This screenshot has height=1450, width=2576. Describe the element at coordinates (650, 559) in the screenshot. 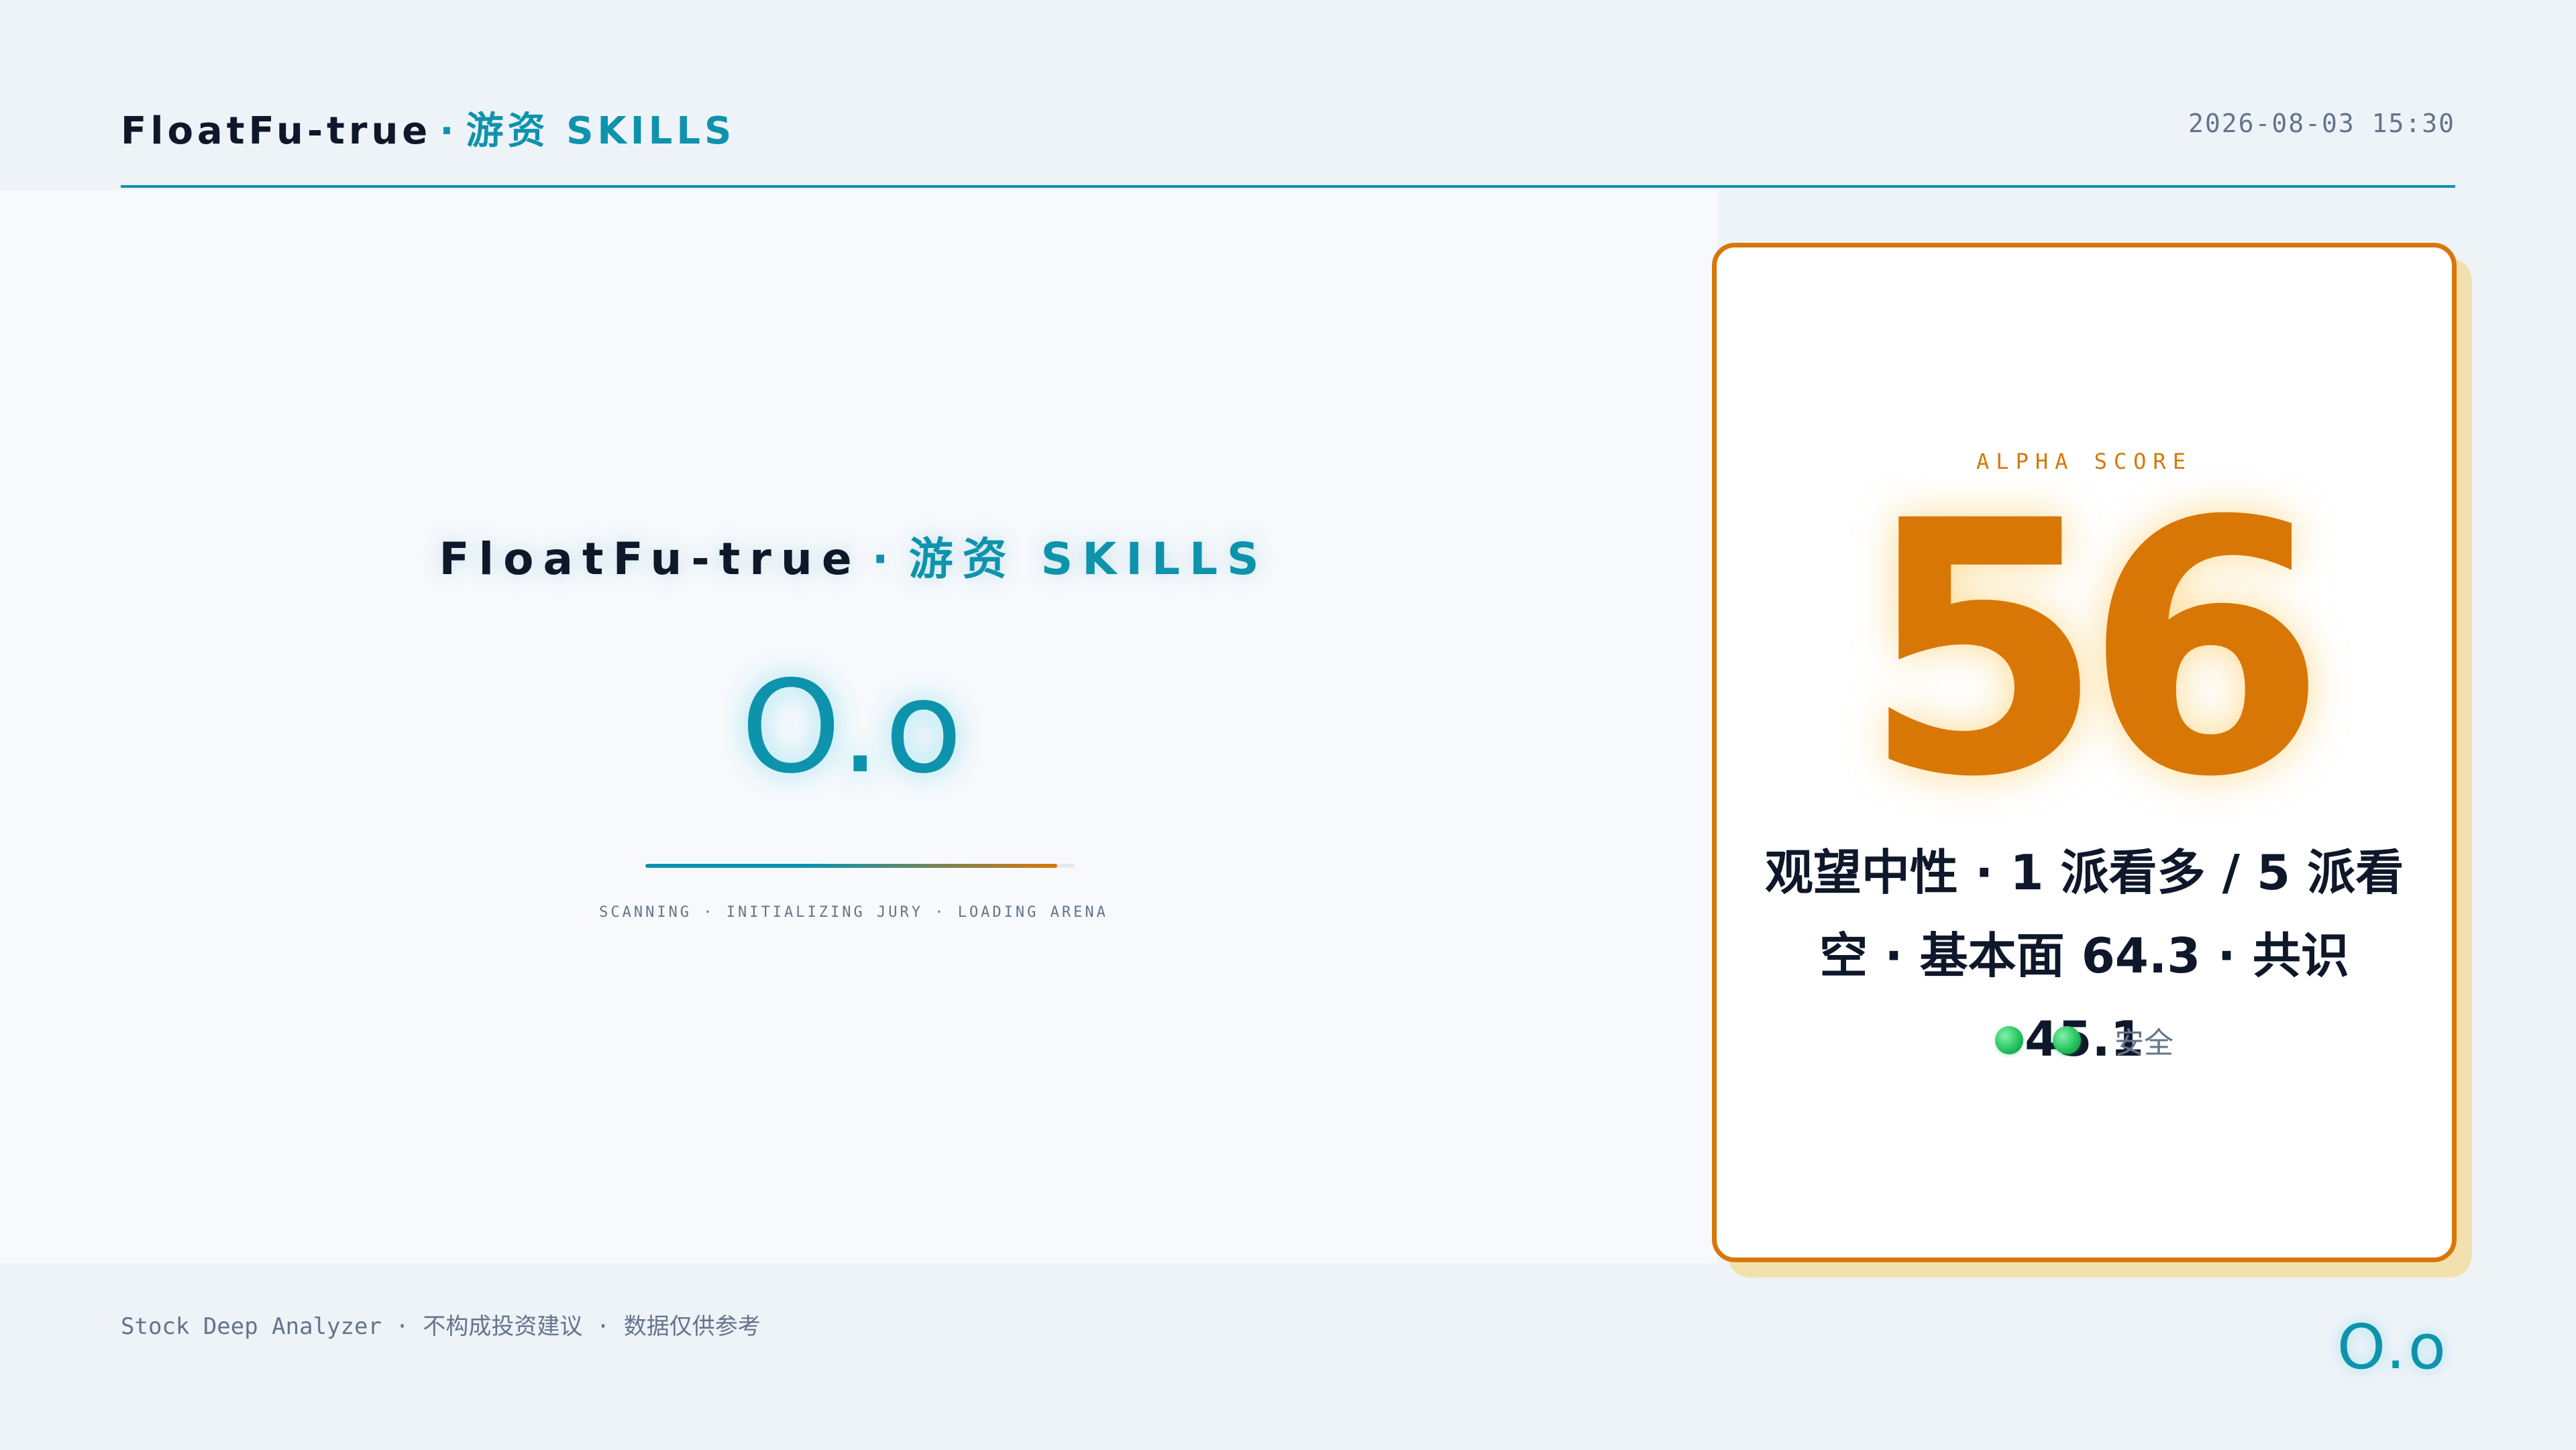

I see `loader-brand-name: FloatFu-true` at that location.